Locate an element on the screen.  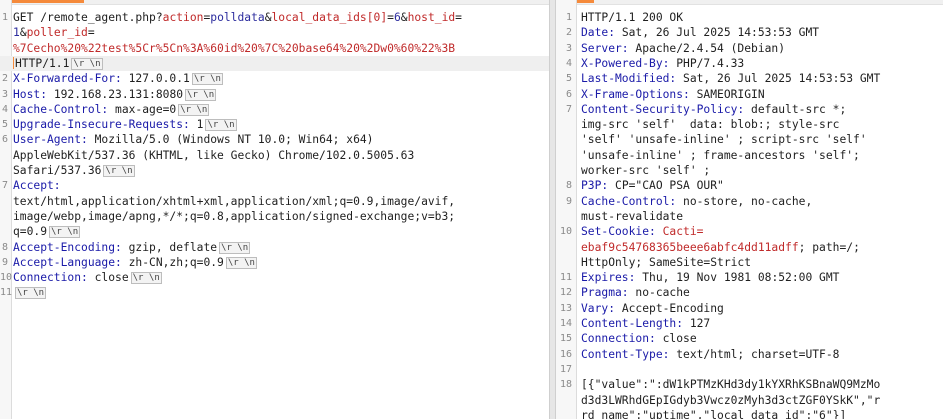
response-header-date: 2 Date: Sat, 26 Jul 2025 14:53:53 GMT is located at coordinates (749, 32).